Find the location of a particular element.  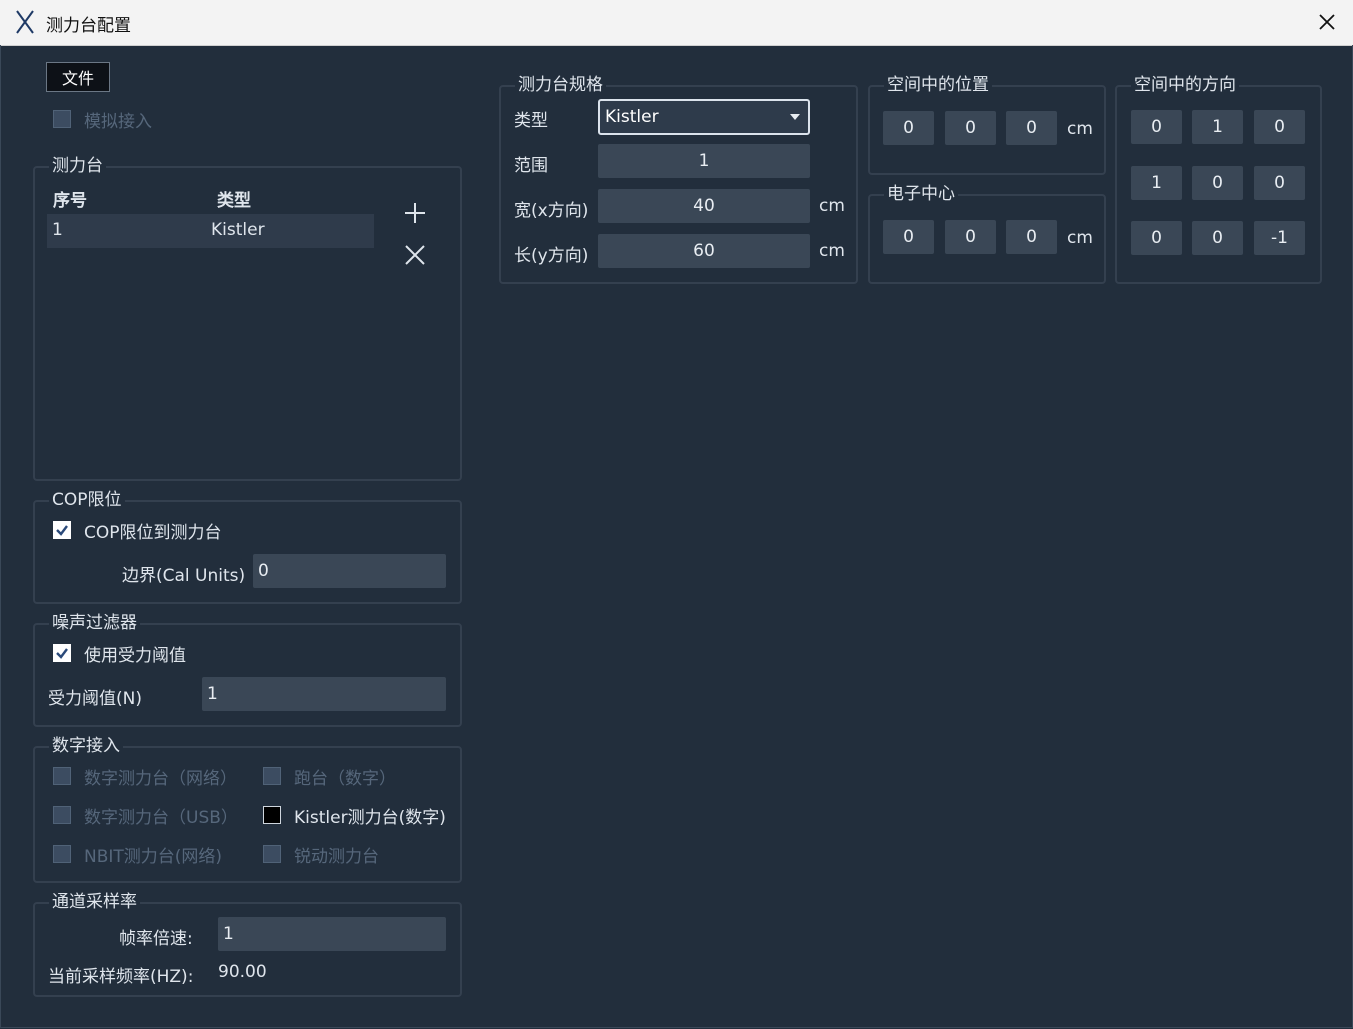

direction-r3c1-input: 0 is located at coordinates (1156, 238).